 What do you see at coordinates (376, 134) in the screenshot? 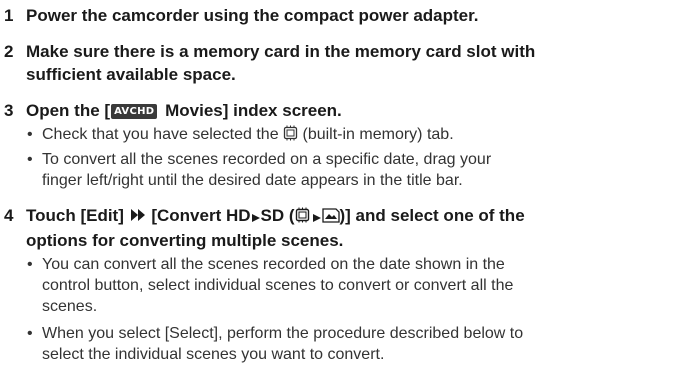
I see `bullet-text: (built-in memory) tab.` at bounding box center [376, 134].